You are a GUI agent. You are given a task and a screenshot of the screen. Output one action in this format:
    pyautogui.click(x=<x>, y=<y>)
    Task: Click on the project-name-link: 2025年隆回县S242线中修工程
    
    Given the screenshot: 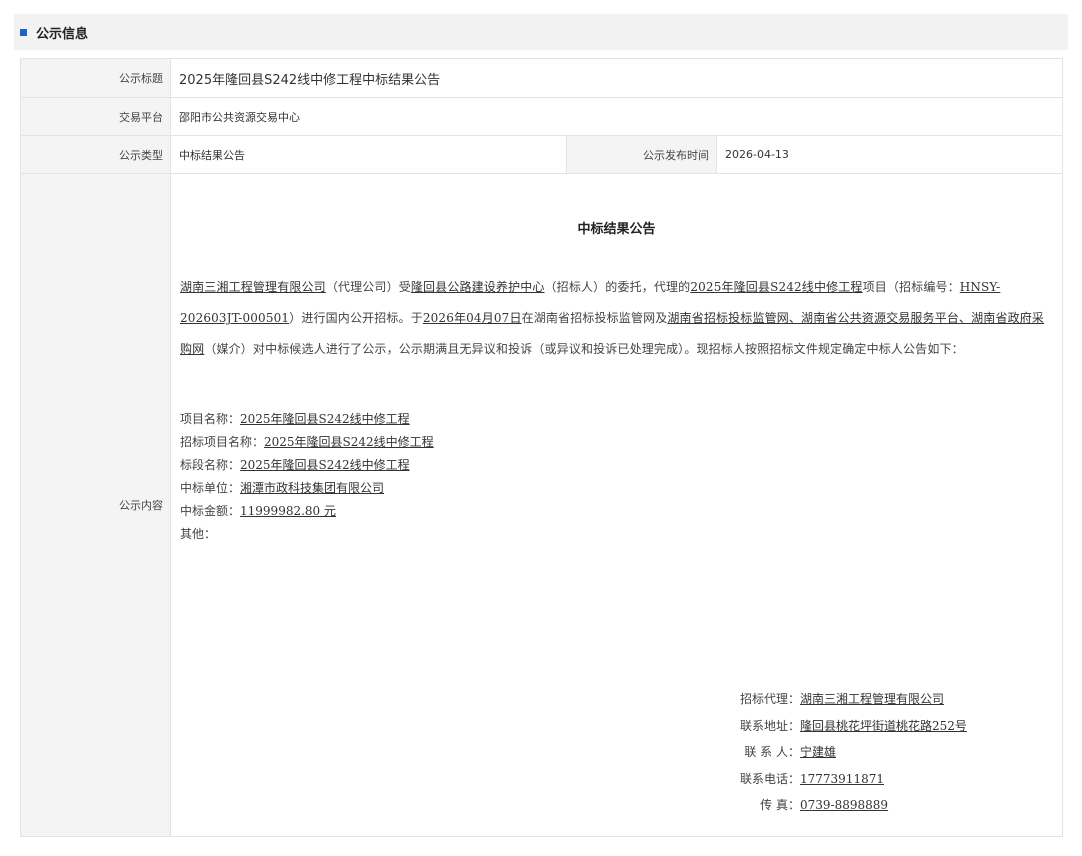 What is the action you would take?
    pyautogui.click(x=325, y=419)
    